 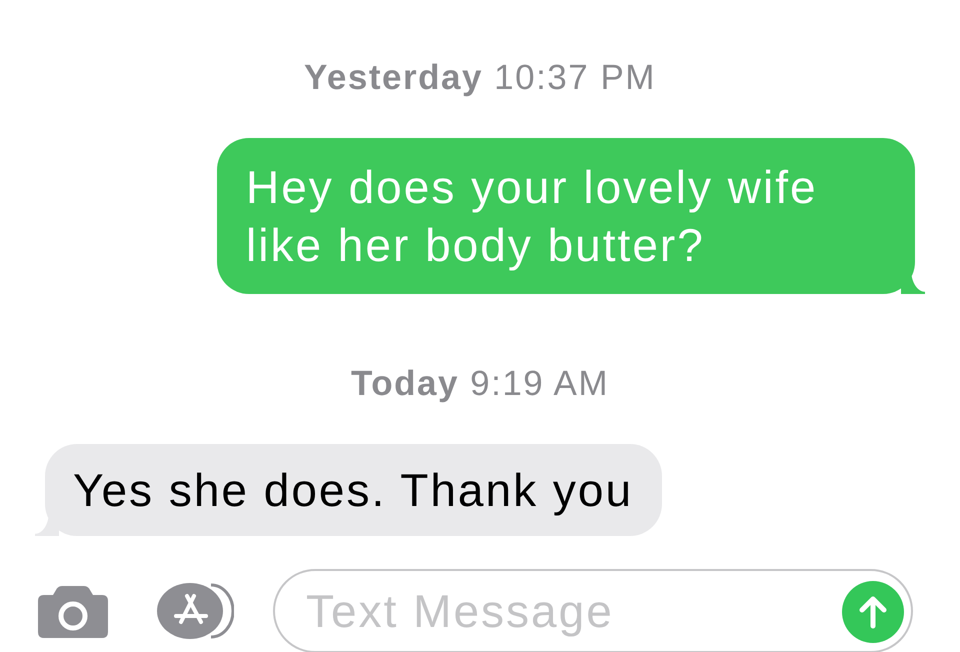 What do you see at coordinates (194, 611) in the screenshot?
I see `apps-icon` at bounding box center [194, 611].